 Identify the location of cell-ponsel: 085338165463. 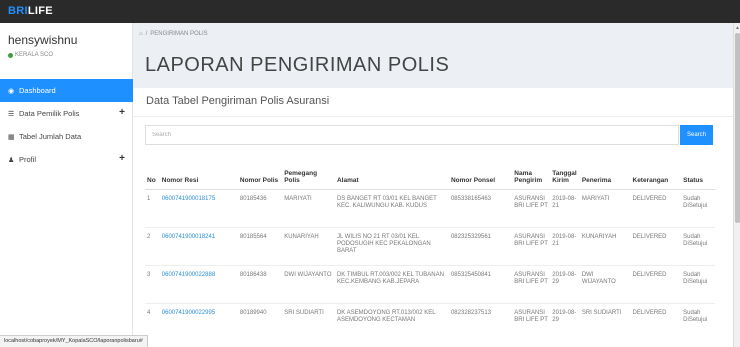
(480, 208).